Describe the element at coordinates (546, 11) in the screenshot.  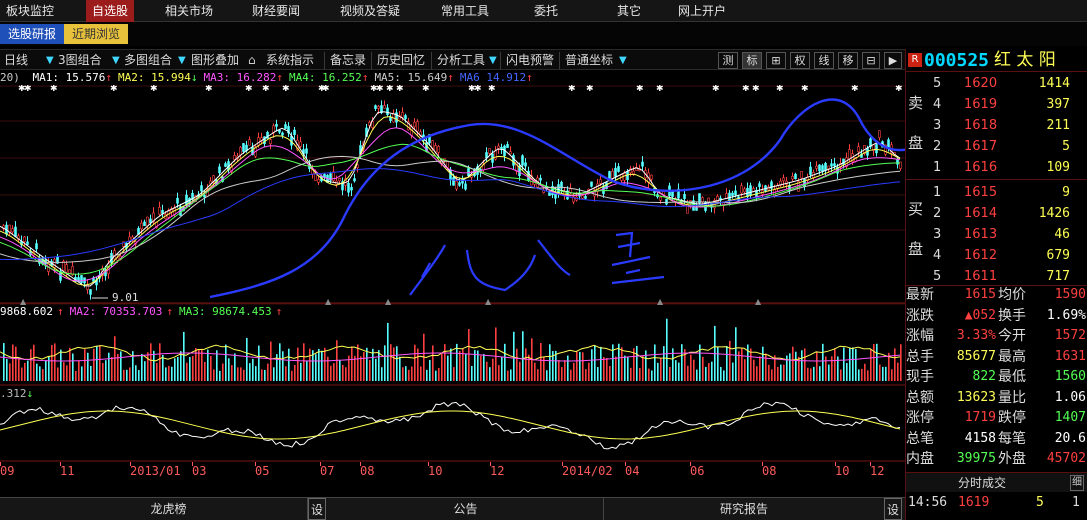
I see `nav-entrust: 委托` at that location.